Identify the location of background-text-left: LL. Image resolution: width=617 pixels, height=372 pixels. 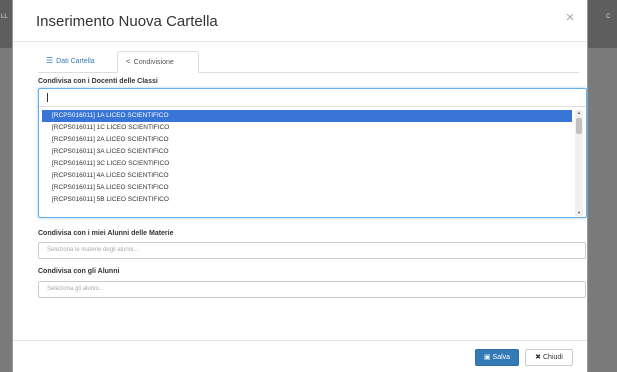
(4, 17).